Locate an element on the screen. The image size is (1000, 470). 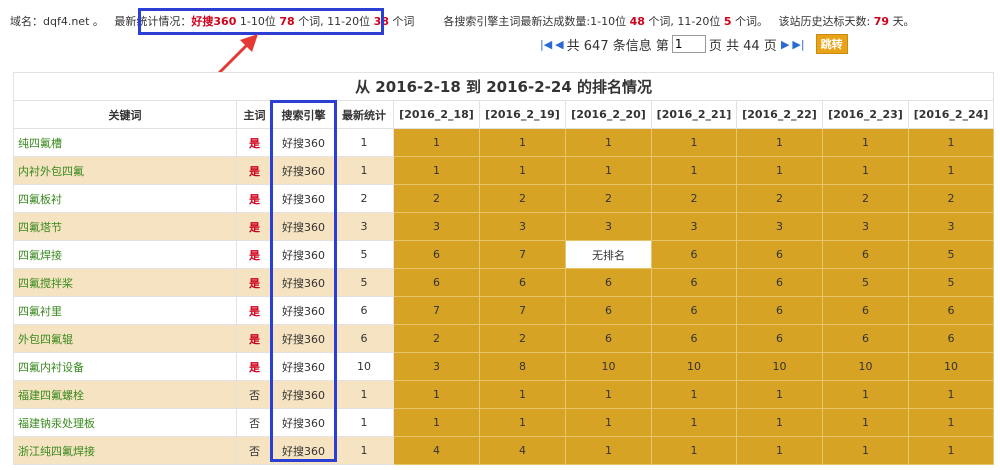
column-header: 关键词 is located at coordinates (125, 114).